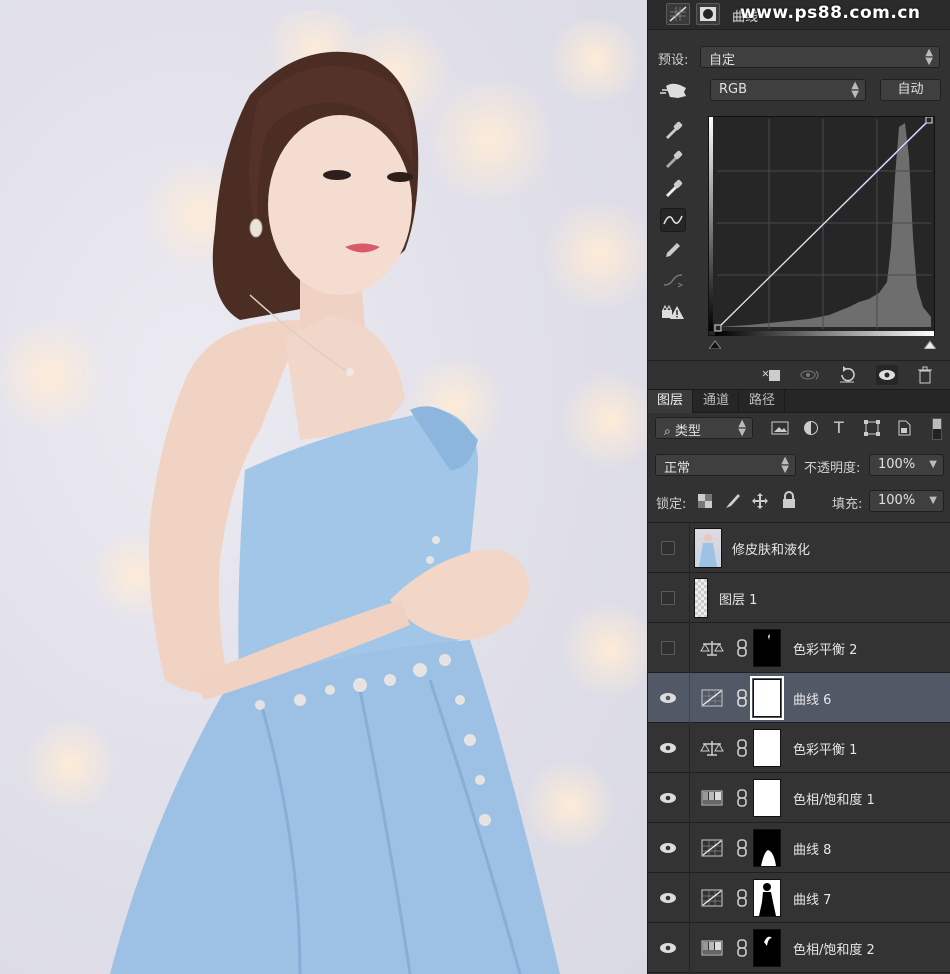 This screenshot has height=974, width=950. I want to click on transparent-thumbnail, so click(701, 598).